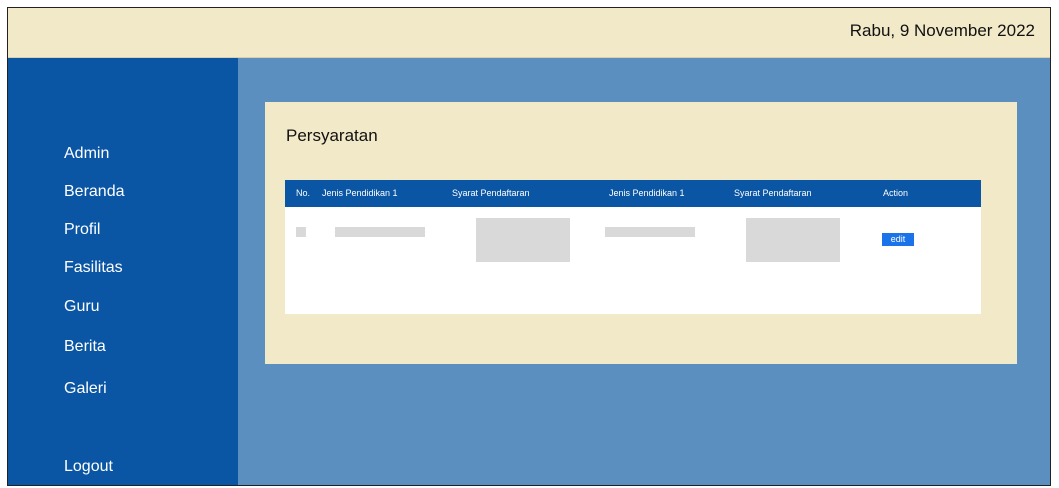 The image size is (1059, 488). Describe the element at coordinates (773, 193) in the screenshot. I see `column-header-syarat-pendaftaran-2: Syarat Pendaftaran` at that location.